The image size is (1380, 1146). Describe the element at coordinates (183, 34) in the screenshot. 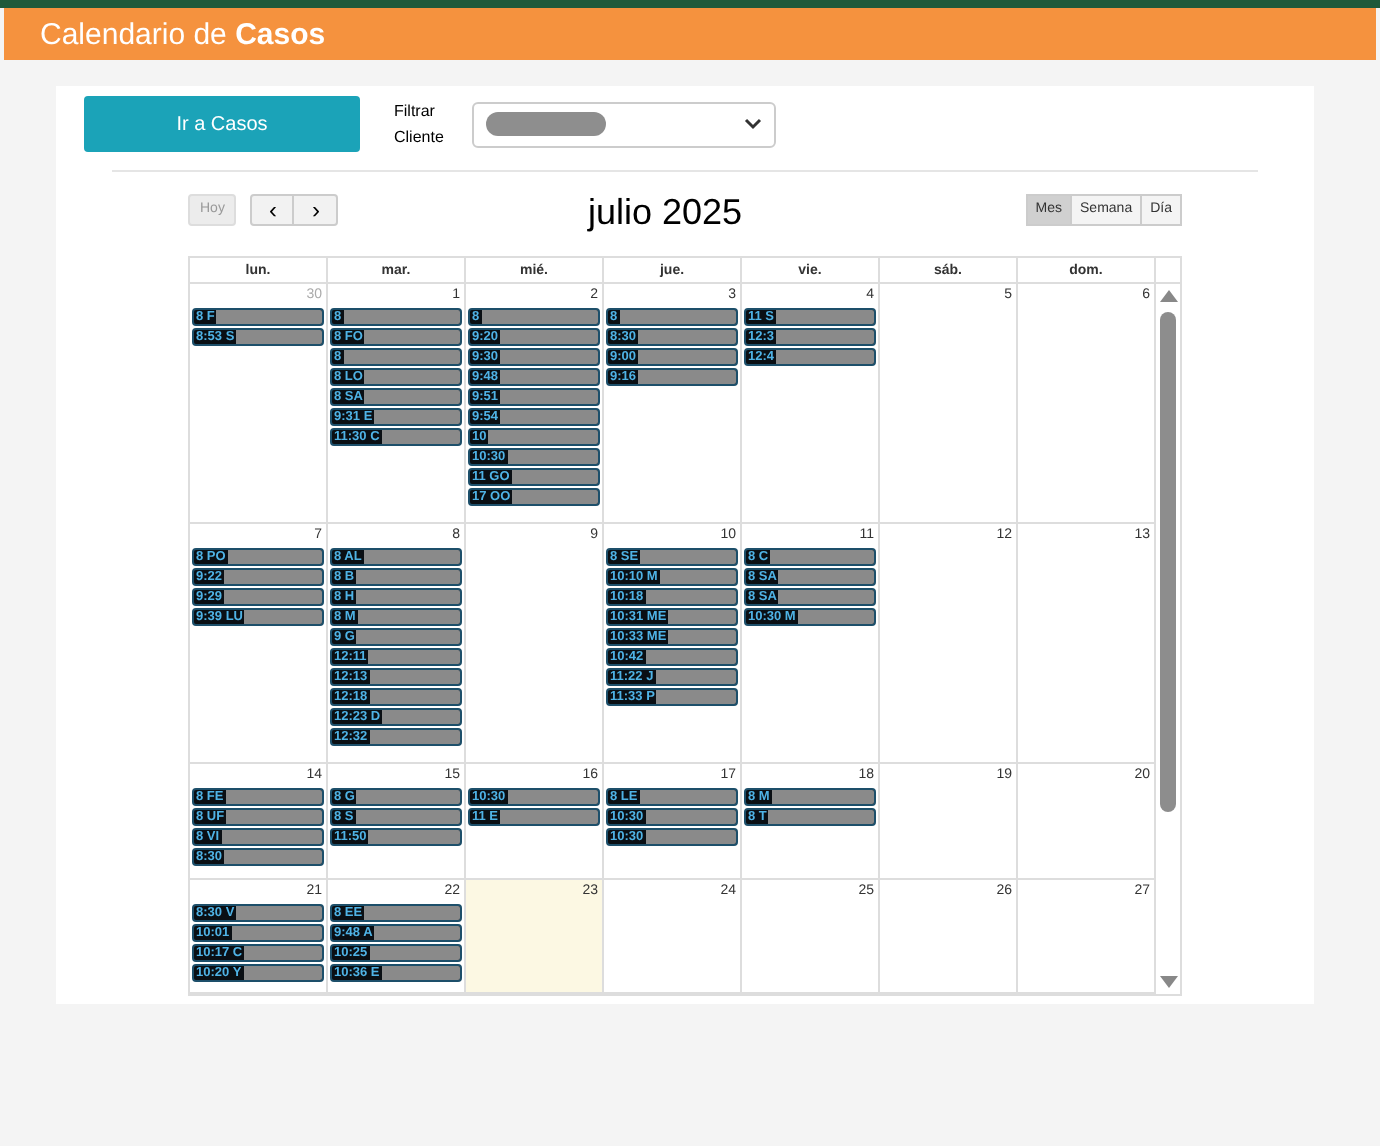

I see `page-title: Calendario de Casos` at that location.